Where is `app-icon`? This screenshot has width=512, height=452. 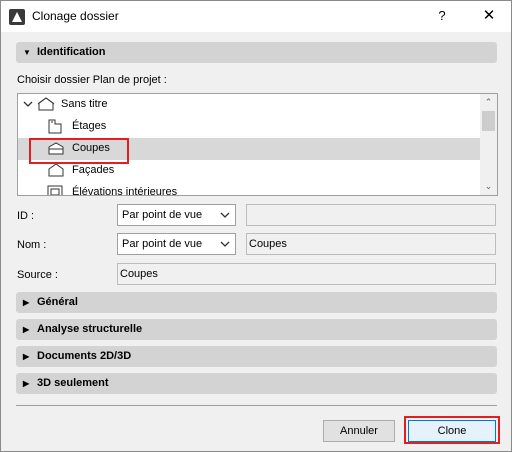
app-icon is located at coordinates (17, 17).